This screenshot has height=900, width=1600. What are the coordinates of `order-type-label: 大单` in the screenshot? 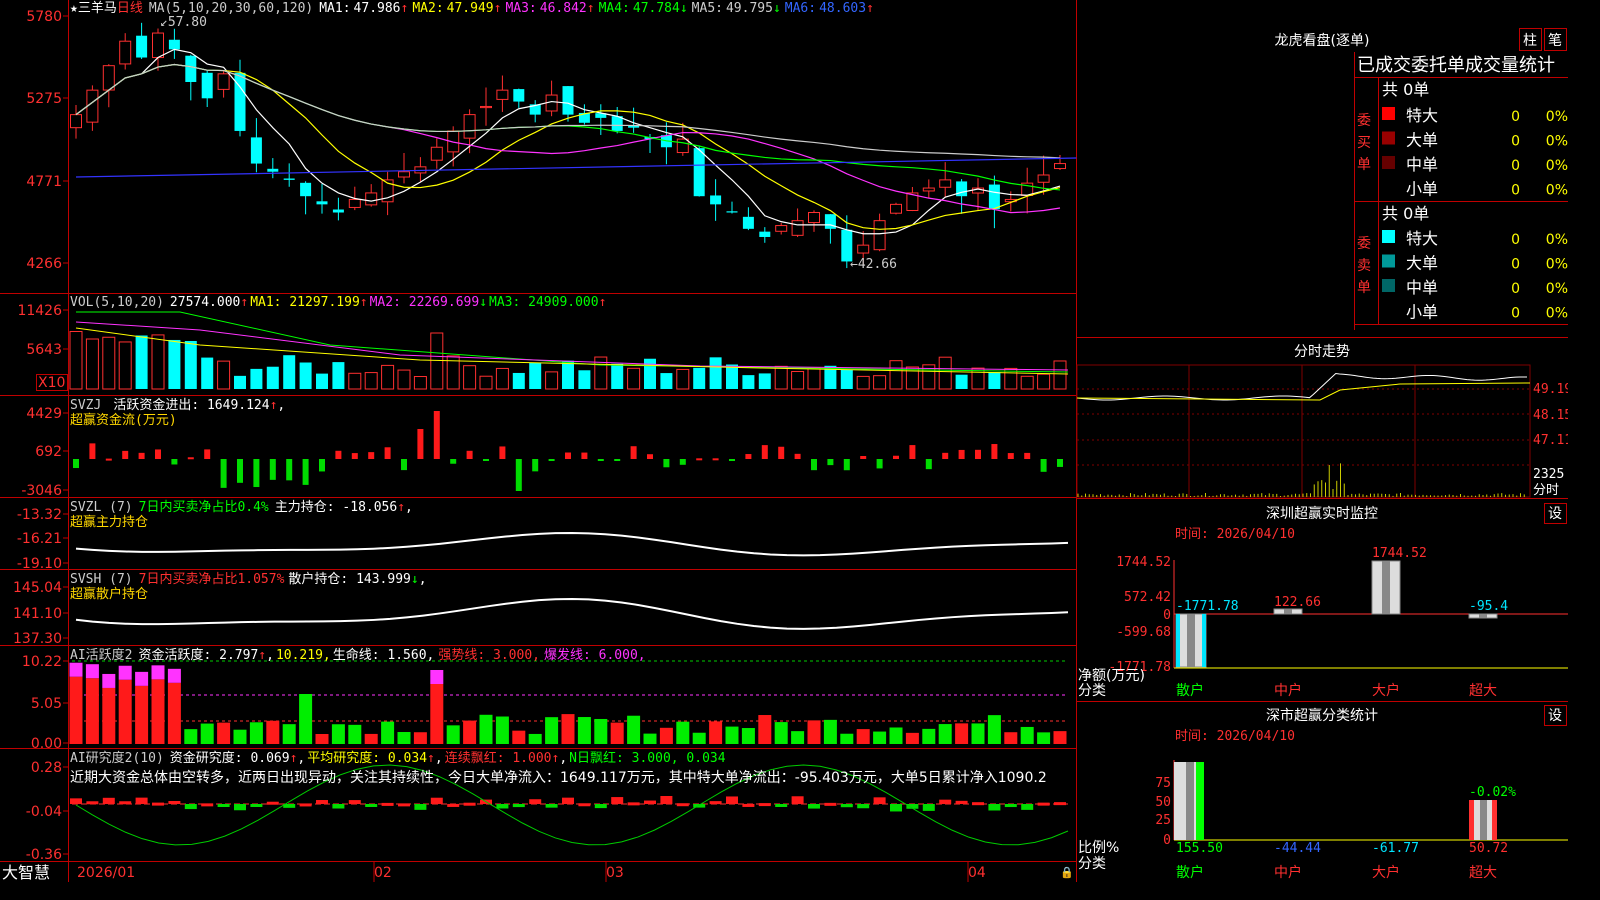 It's located at (1422, 140).